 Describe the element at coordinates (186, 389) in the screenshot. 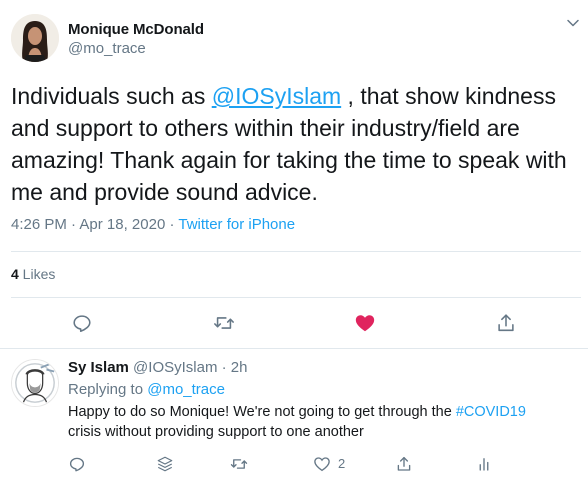

I see `replying-to-link: @mo_trace` at that location.